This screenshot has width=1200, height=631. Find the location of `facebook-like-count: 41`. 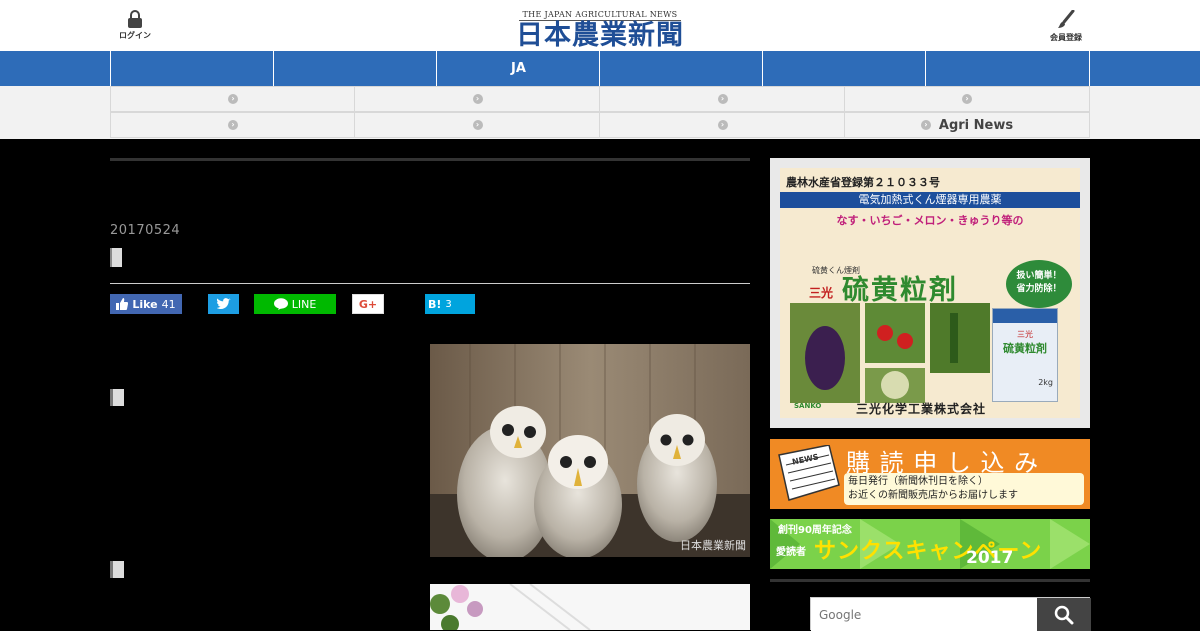

facebook-like-count: 41 is located at coordinates (168, 304).